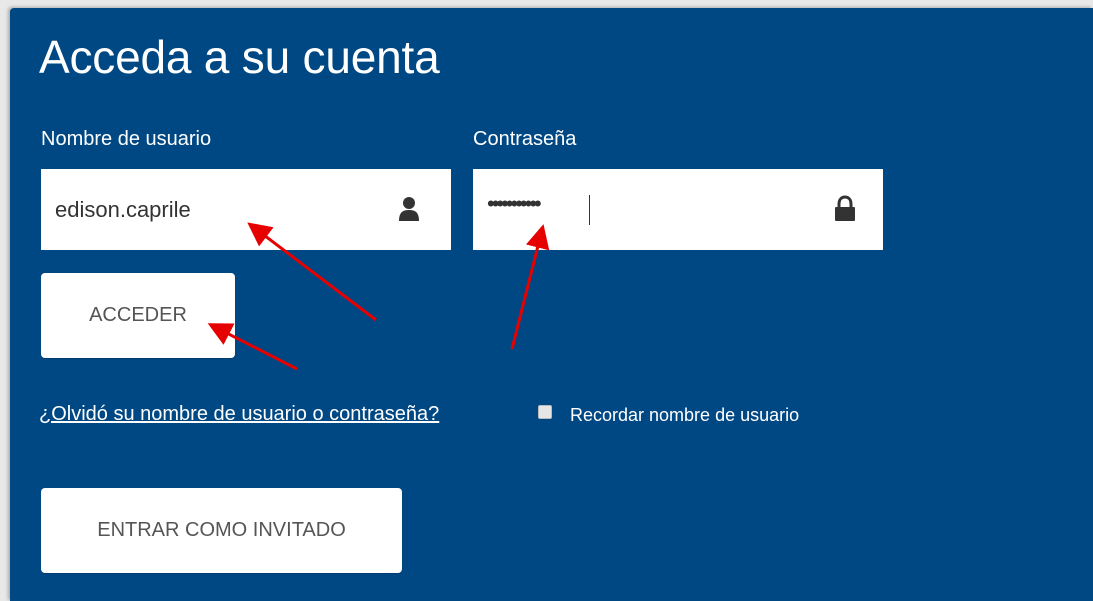  What do you see at coordinates (239, 57) in the screenshot?
I see `page-title: Acceda a su cuenta` at bounding box center [239, 57].